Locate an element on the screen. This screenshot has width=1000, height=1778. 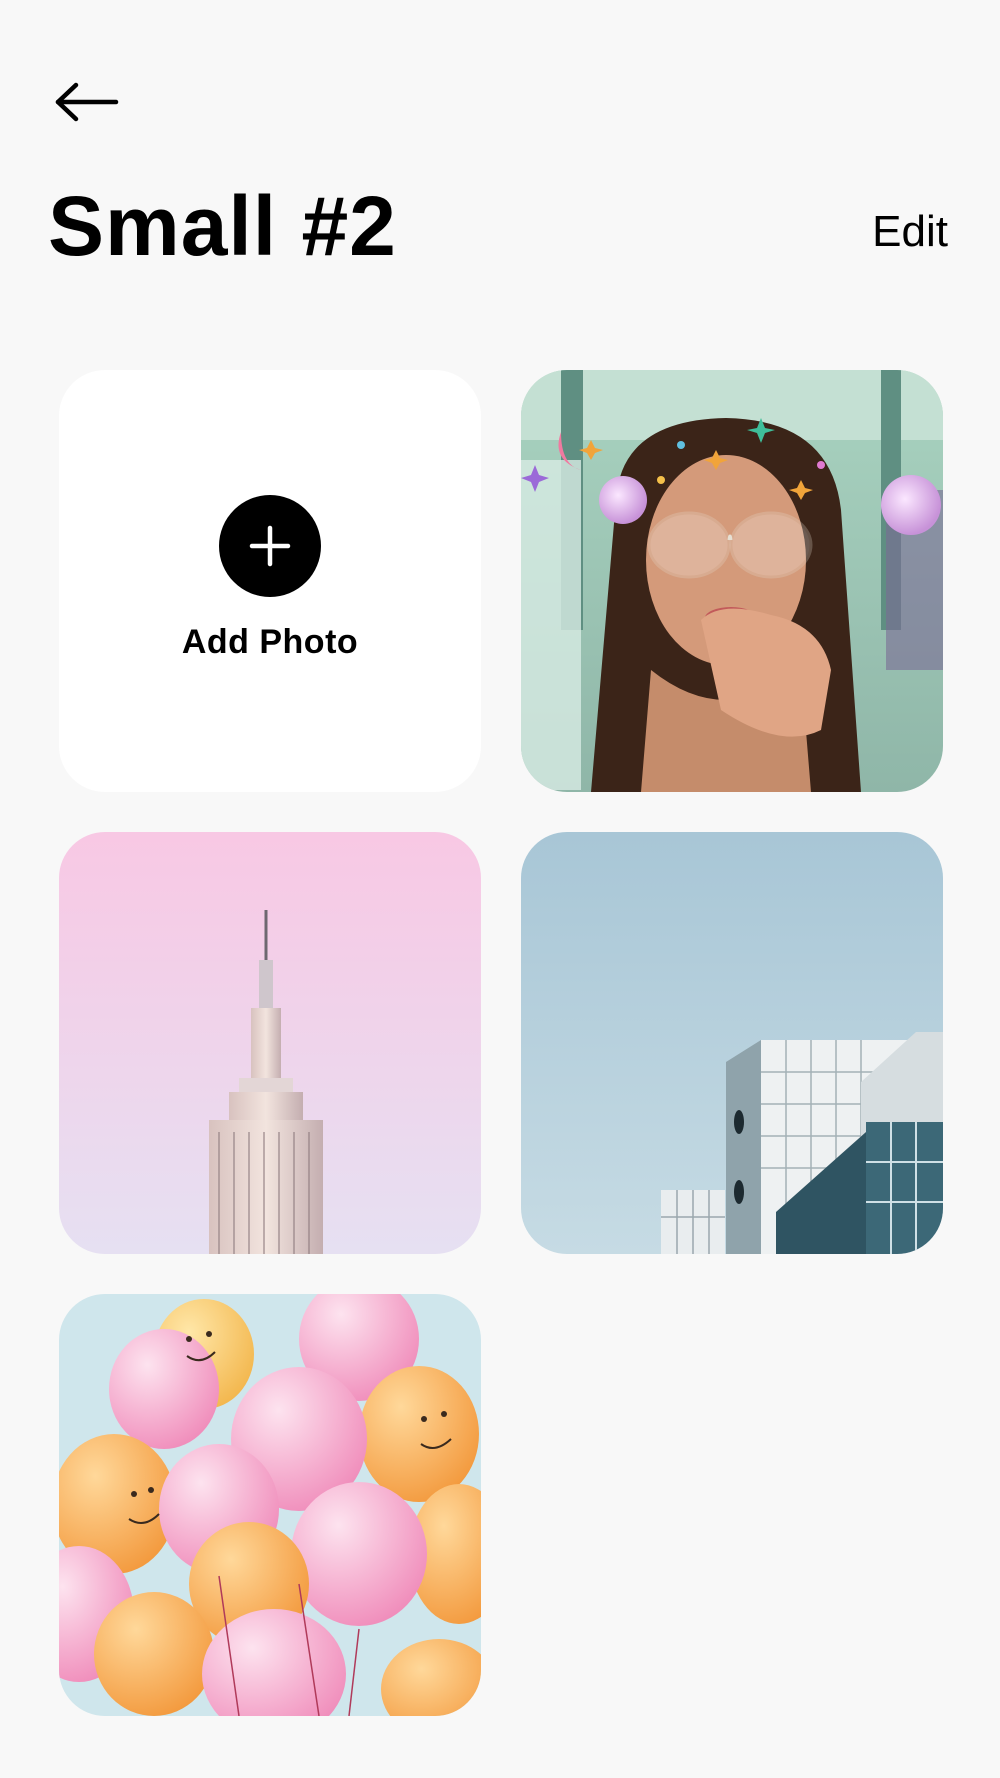
balloons-image is located at coordinates (270, 1505).